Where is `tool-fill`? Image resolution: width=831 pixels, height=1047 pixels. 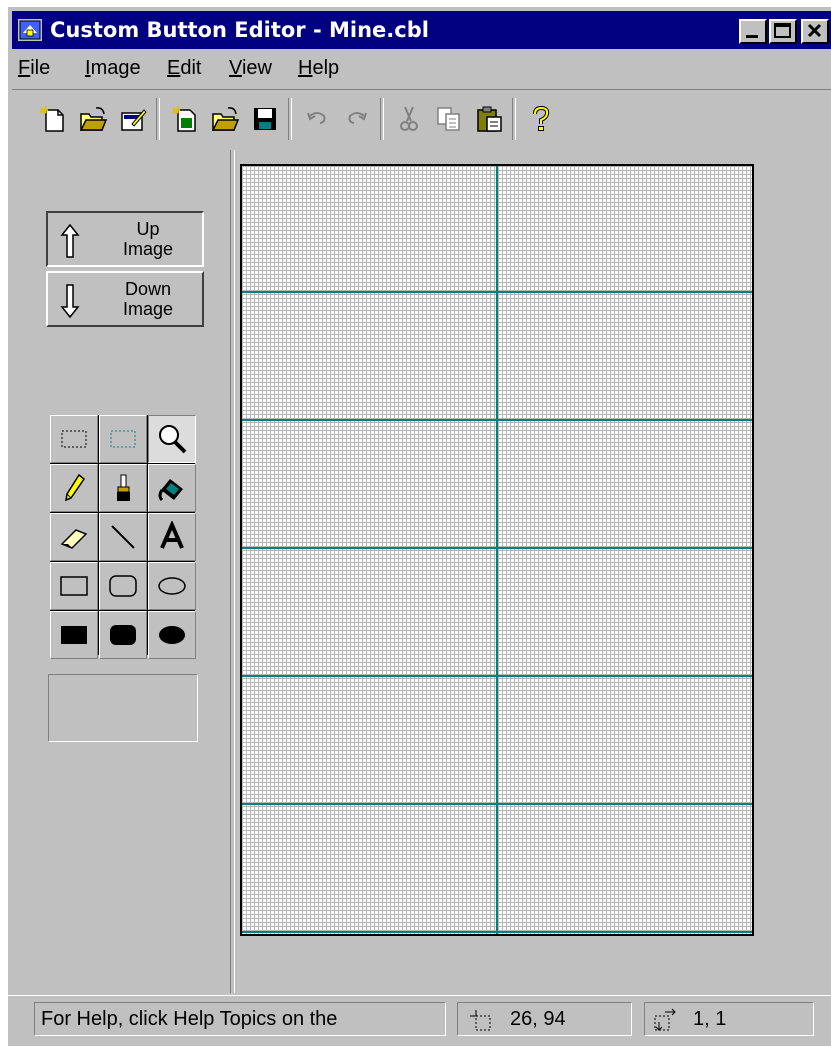
tool-fill is located at coordinates (172, 488).